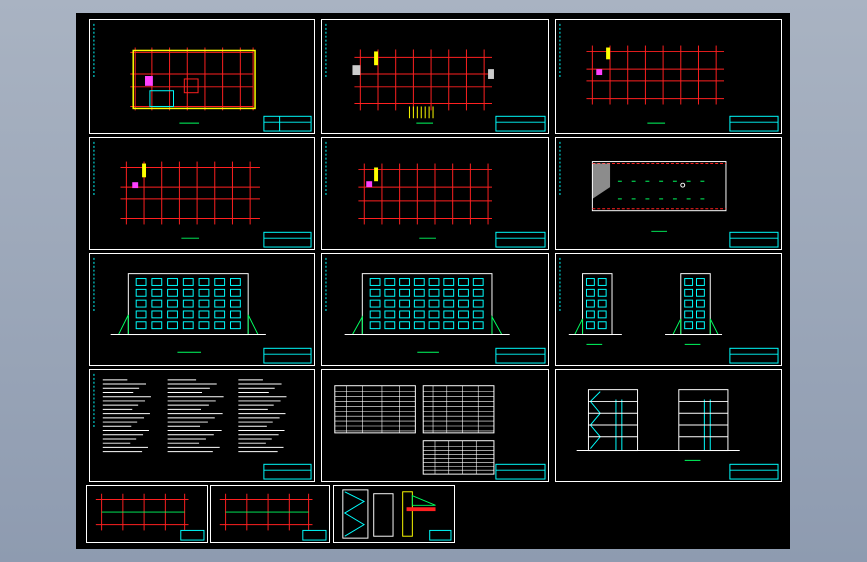 Image resolution: width=867 pixels, height=562 pixels. I want to click on sheet-building-sections, so click(668, 425).